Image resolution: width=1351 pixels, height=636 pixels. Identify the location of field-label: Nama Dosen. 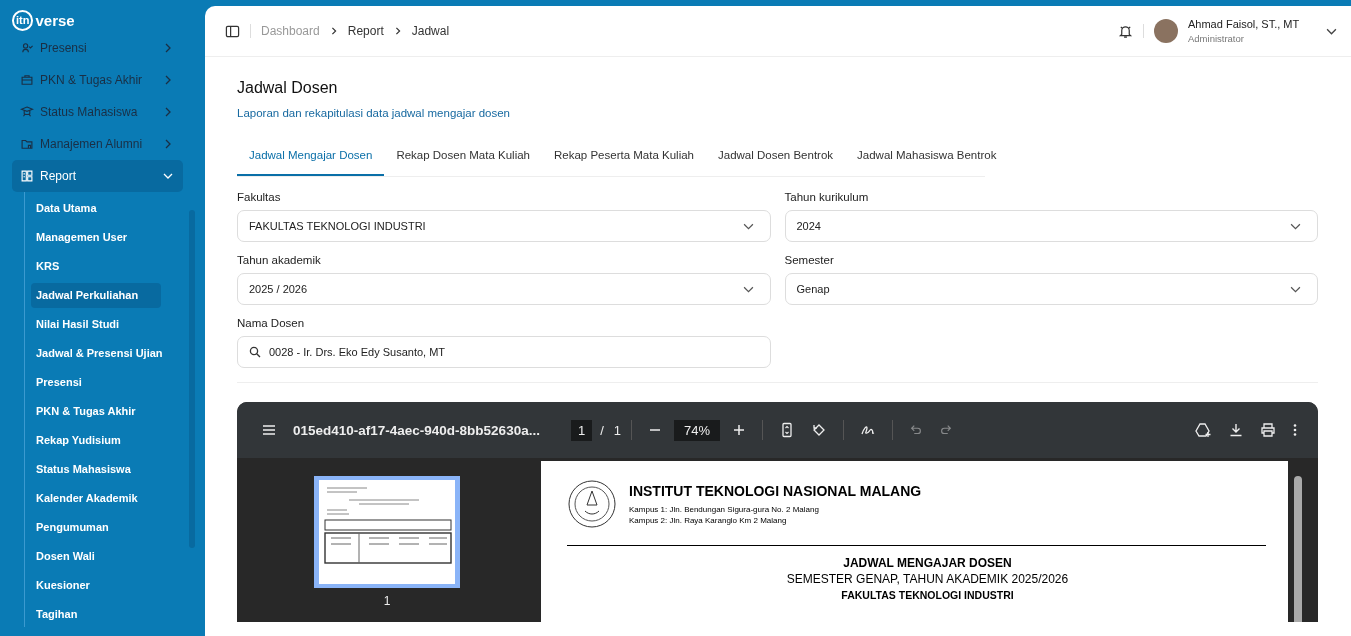
(271, 323).